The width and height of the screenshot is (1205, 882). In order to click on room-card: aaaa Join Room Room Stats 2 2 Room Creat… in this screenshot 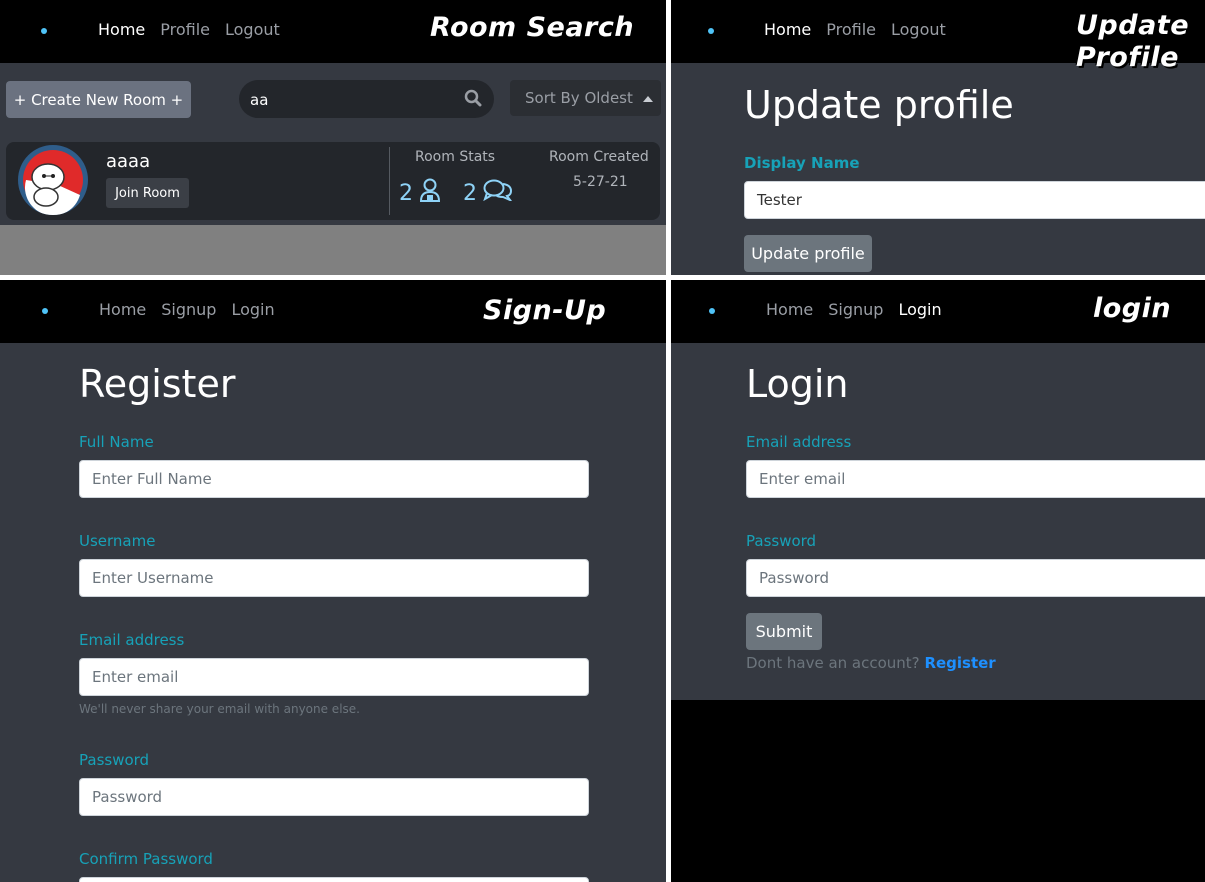, I will do `click(333, 181)`.